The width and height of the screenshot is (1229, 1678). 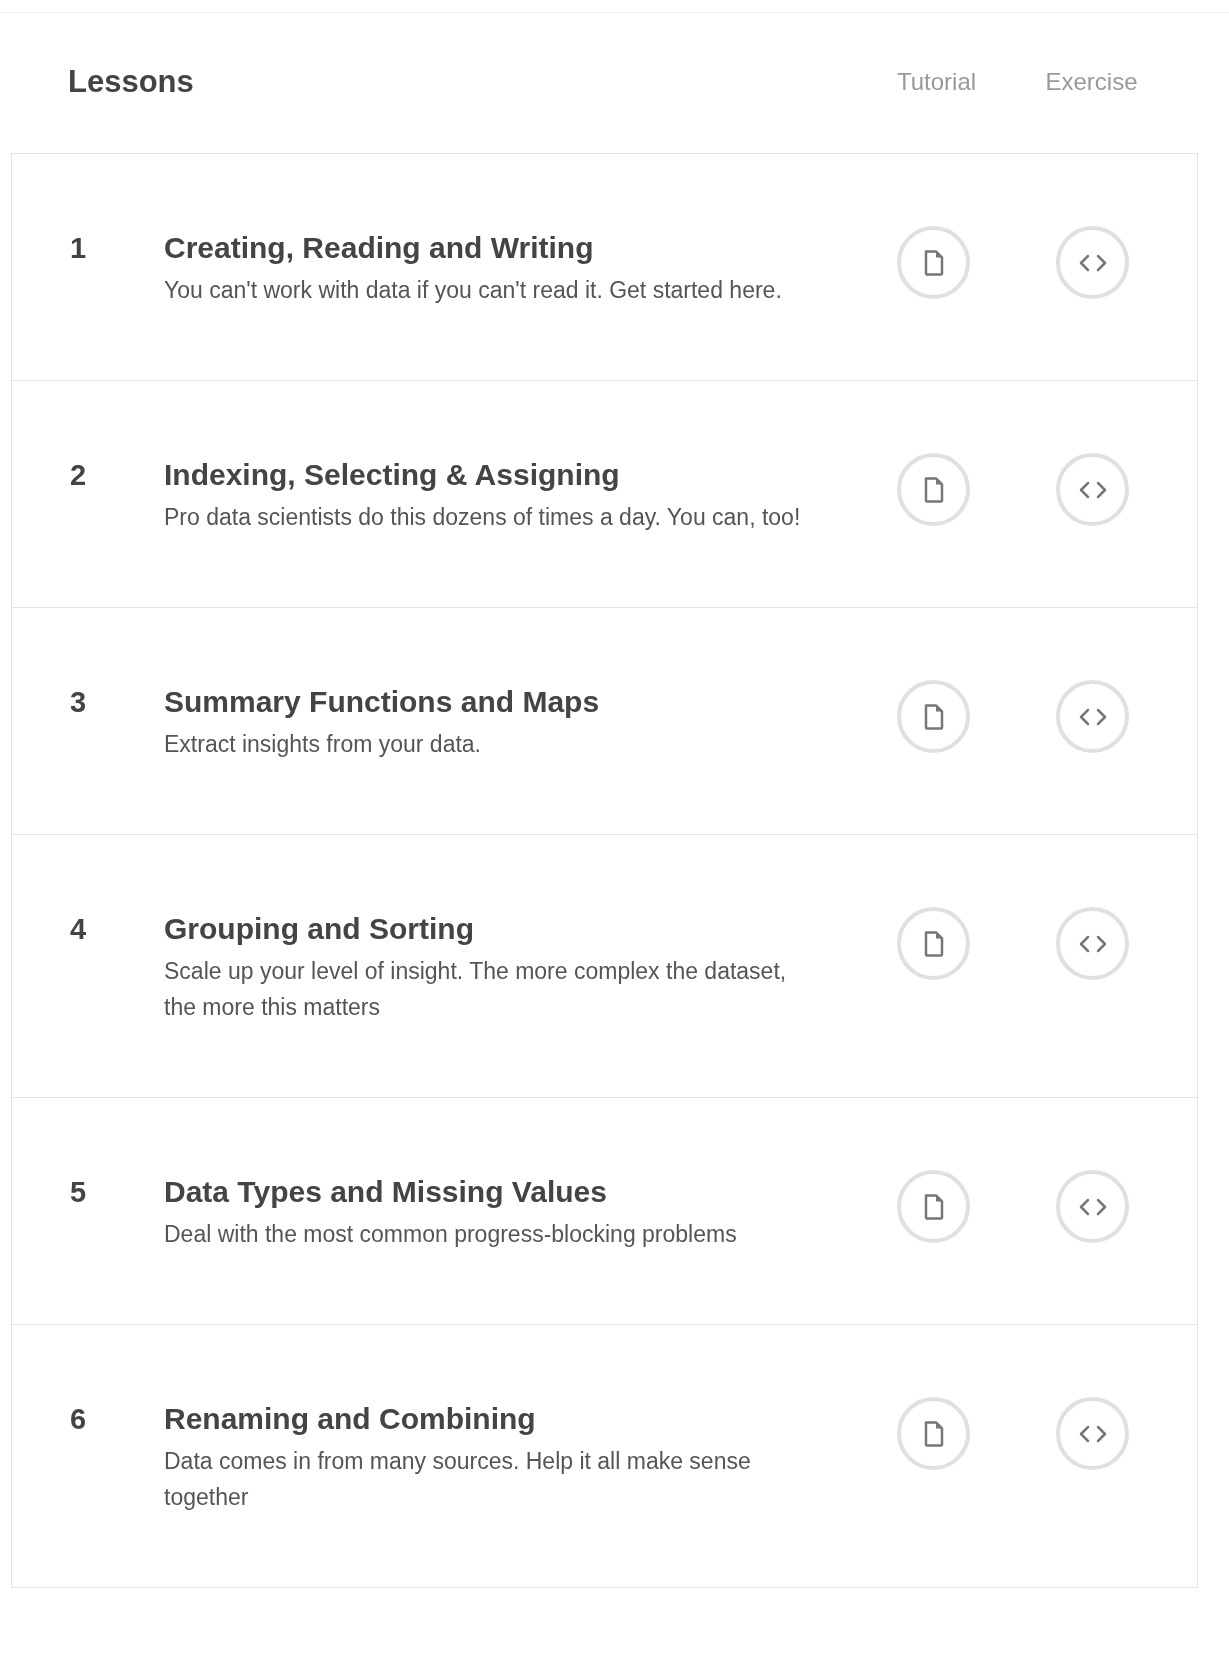 I want to click on lesson-number: 4, so click(x=79, y=929).